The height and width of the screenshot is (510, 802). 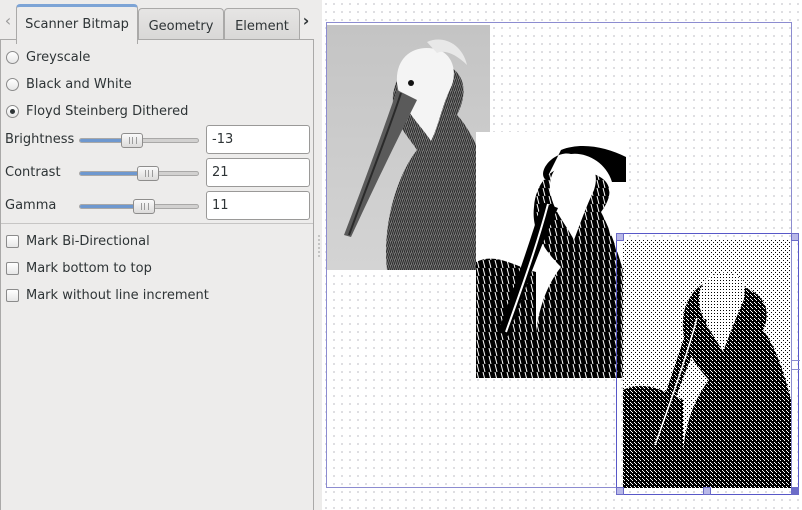 I want to click on ruler-marker, so click(x=796, y=365).